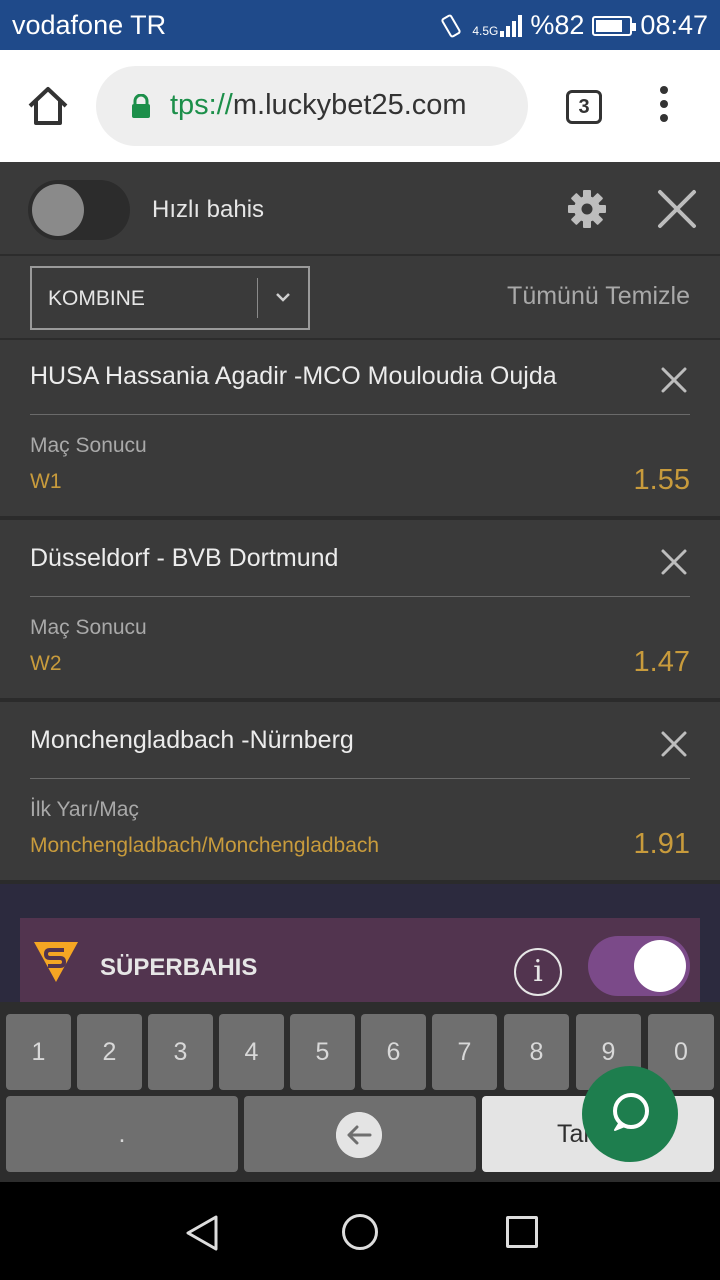 The width and height of the screenshot is (720, 1280). Describe the element at coordinates (109, 1052) in the screenshot. I see `key-2: 2` at that location.